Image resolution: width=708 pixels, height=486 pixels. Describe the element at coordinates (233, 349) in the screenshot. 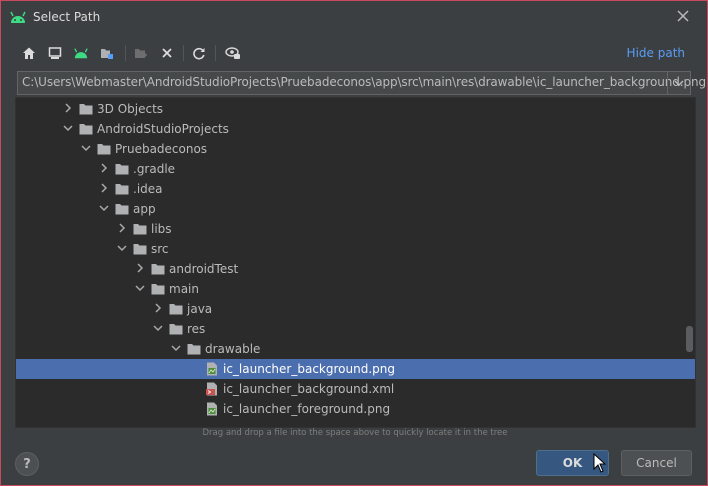

I see `tree-item-label: drawable` at that location.